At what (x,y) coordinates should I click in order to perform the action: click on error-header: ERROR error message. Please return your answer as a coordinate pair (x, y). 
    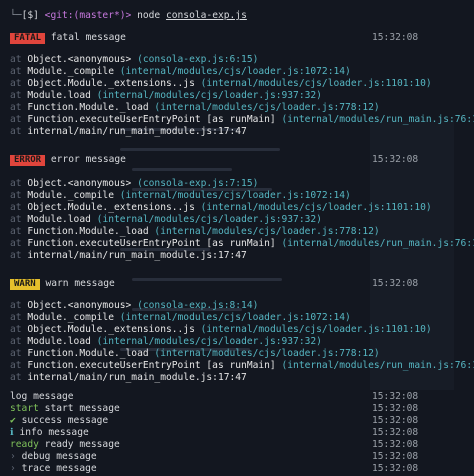
    Looking at the image, I should click on (68, 160).